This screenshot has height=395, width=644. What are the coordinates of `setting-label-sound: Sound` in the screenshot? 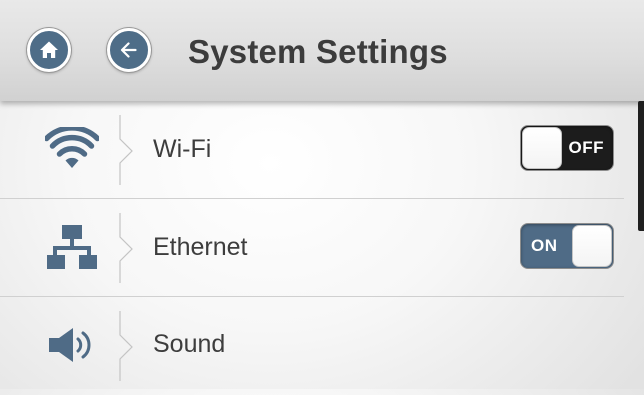 It's located at (189, 344).